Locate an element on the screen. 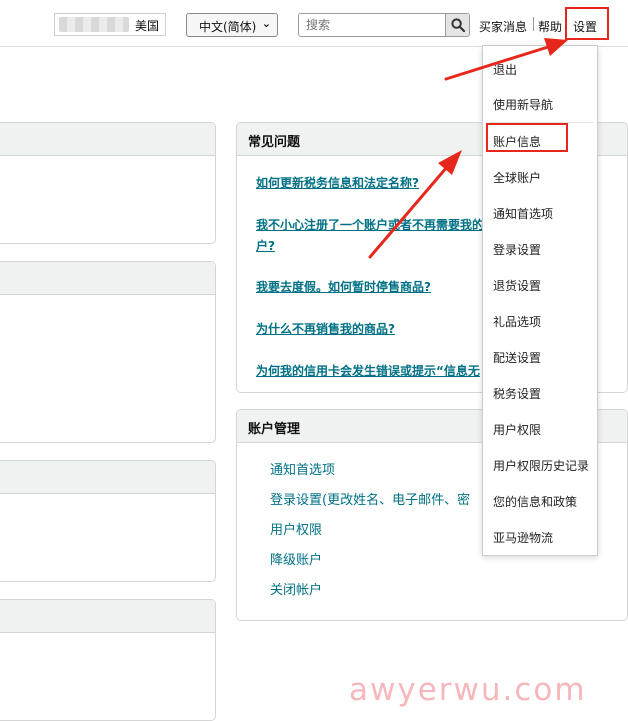  account-link-user-permissions: 用户权限 is located at coordinates (296, 528).